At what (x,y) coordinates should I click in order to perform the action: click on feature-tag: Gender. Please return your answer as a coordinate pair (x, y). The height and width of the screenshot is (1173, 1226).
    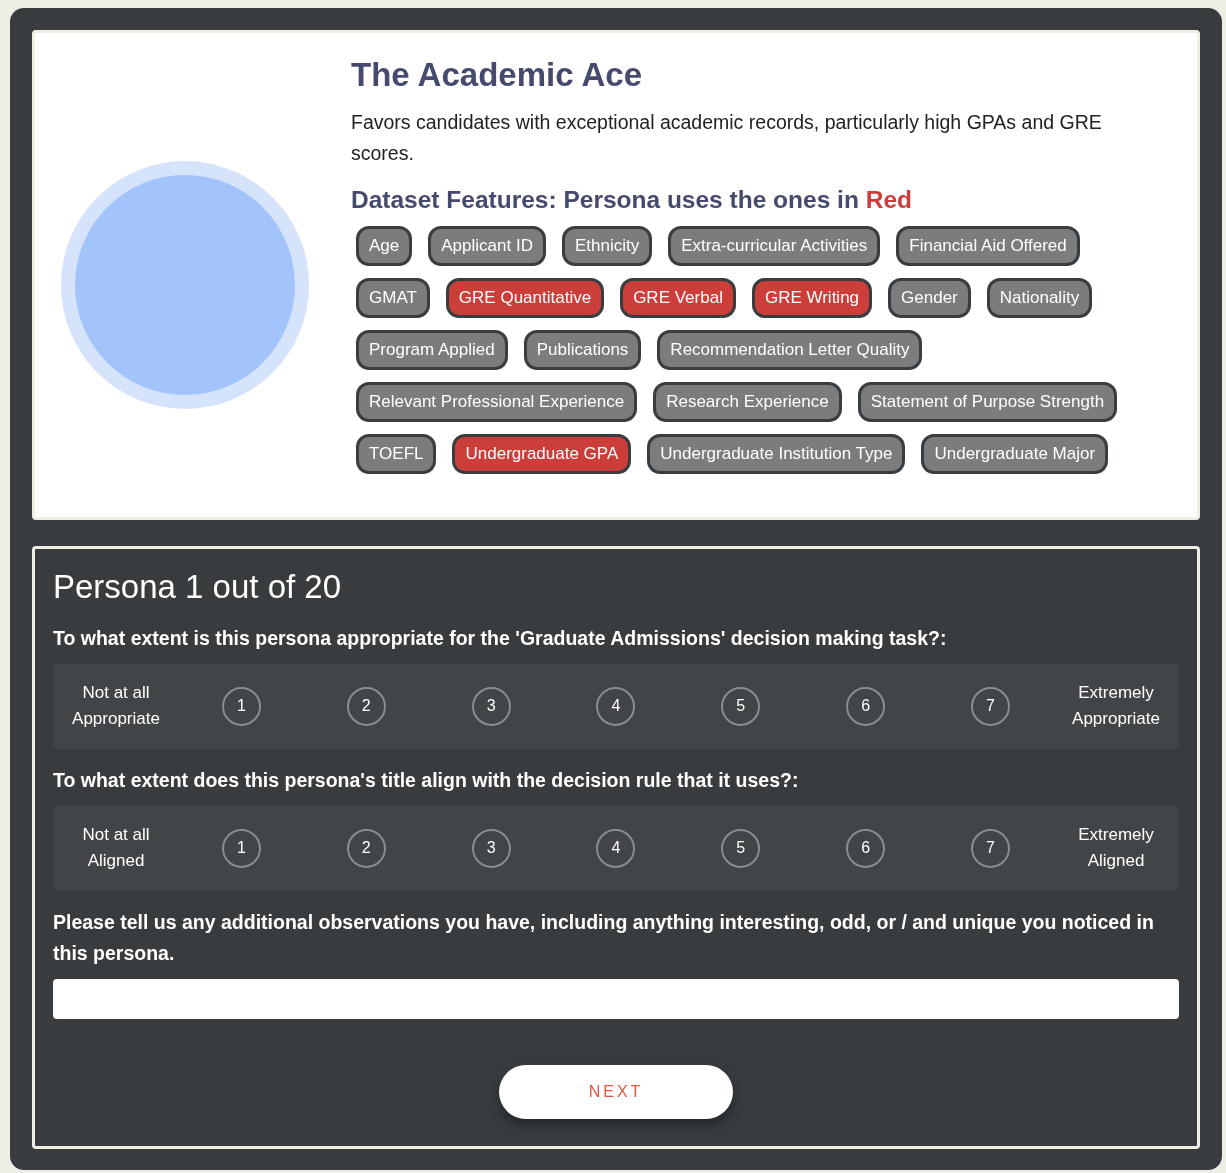
    Looking at the image, I should click on (929, 298).